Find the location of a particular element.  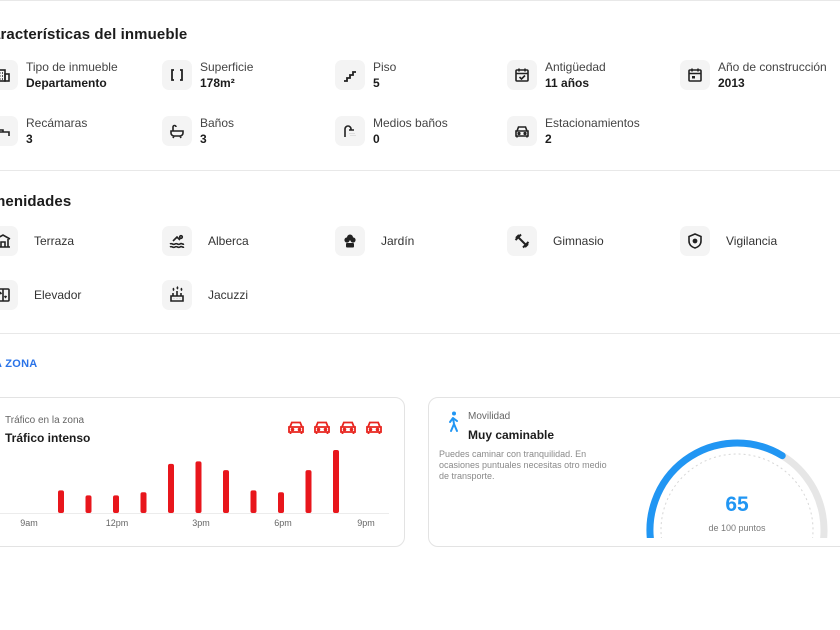

amenities-title: menidades is located at coordinates (36, 201).